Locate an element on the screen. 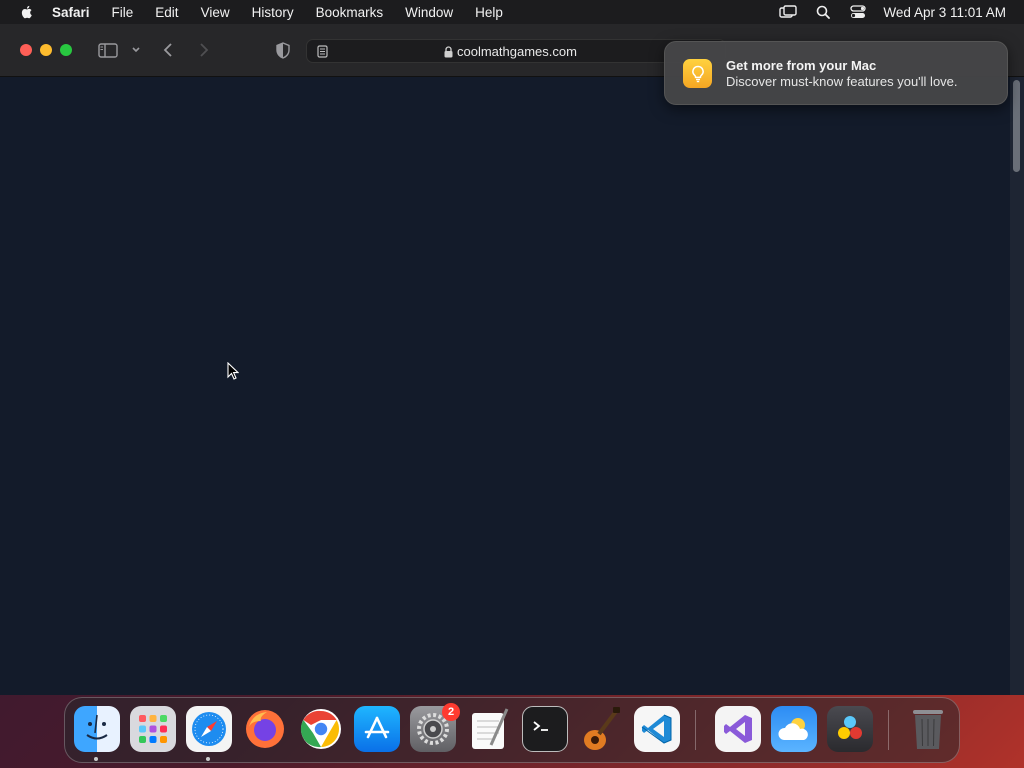 This screenshot has height=768, width=1024. menu-bar-clock: Wed Apr 3 11:01 AM is located at coordinates (944, 12).